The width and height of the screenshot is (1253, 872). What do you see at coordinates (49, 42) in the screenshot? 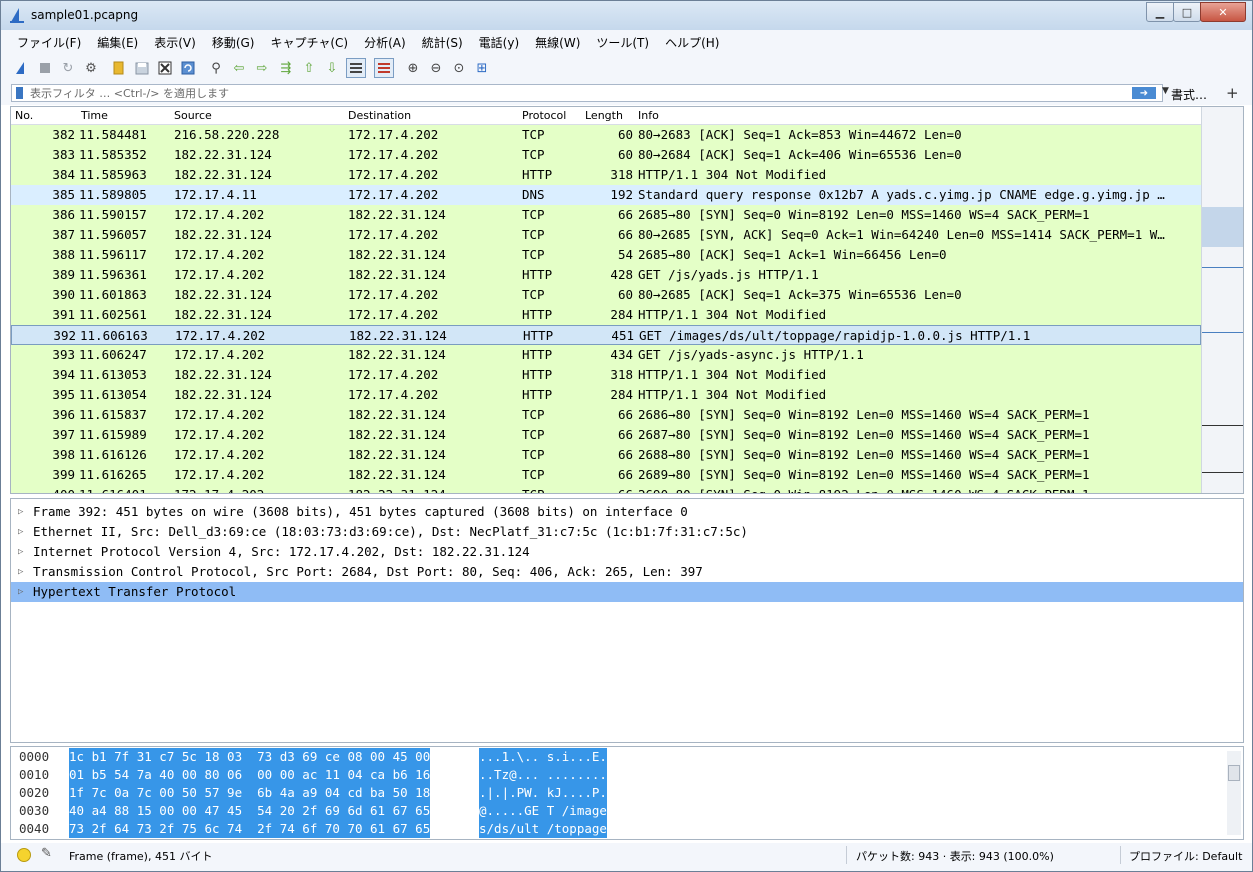
I see `menu-file: ファイル(F)` at bounding box center [49, 42].